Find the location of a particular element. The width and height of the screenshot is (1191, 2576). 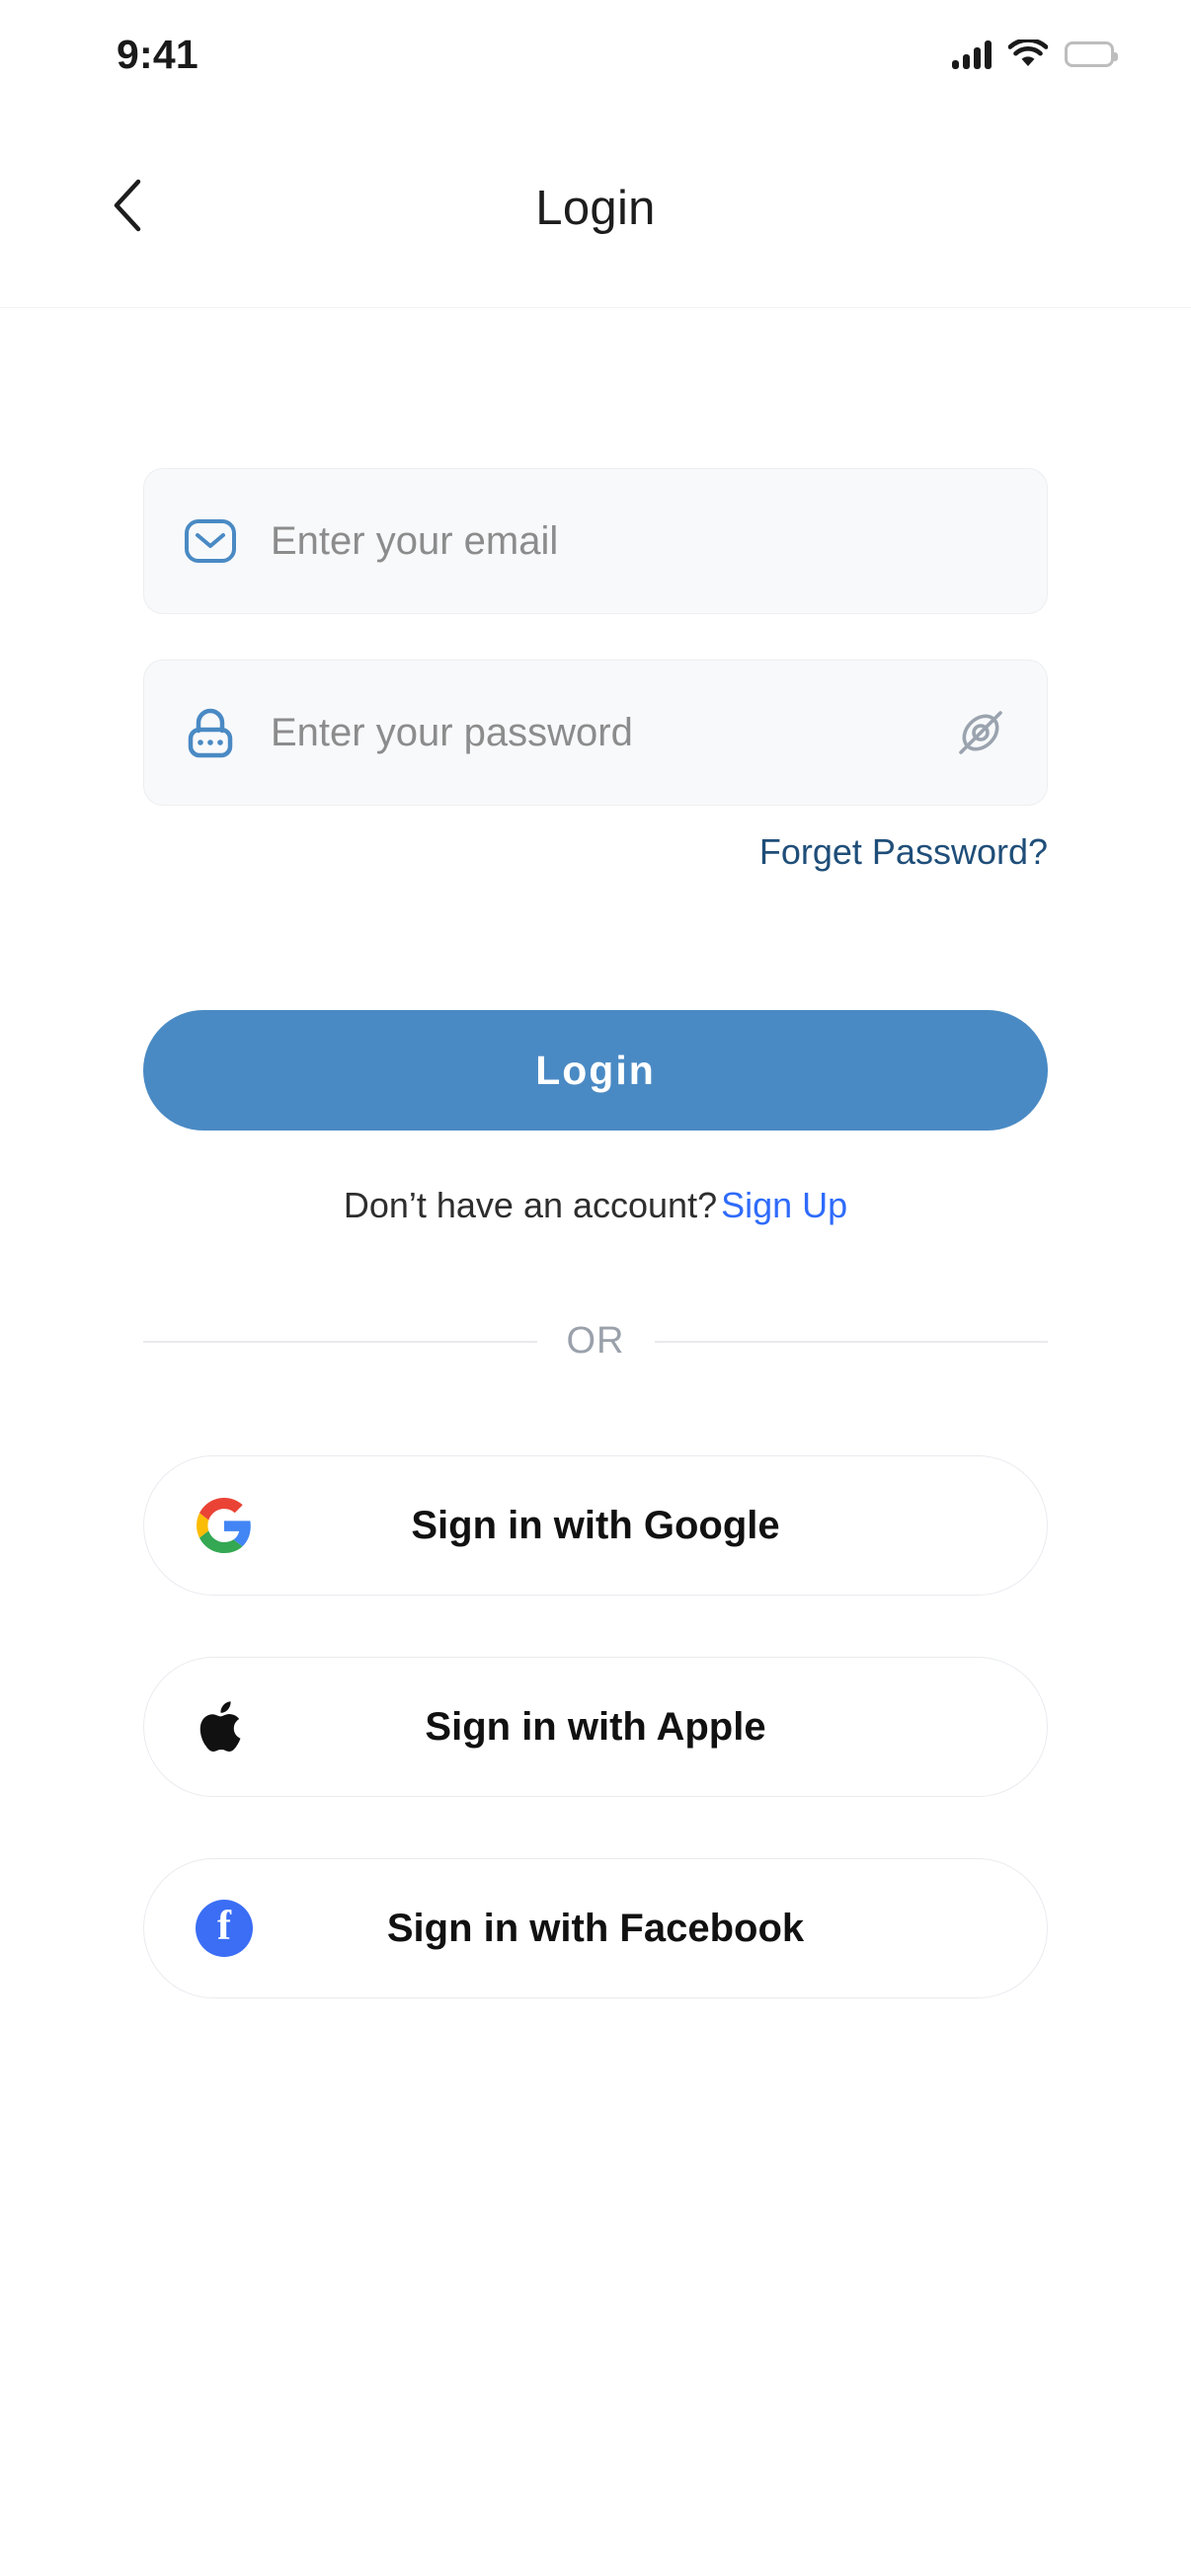

chevron-left-icon is located at coordinates (127, 208).